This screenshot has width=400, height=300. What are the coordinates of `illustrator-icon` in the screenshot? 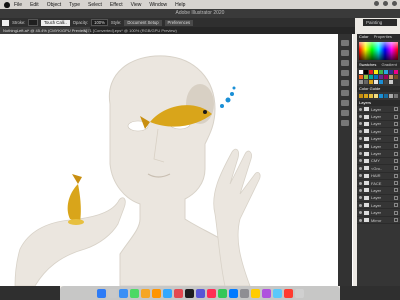 It's located at (156, 293).